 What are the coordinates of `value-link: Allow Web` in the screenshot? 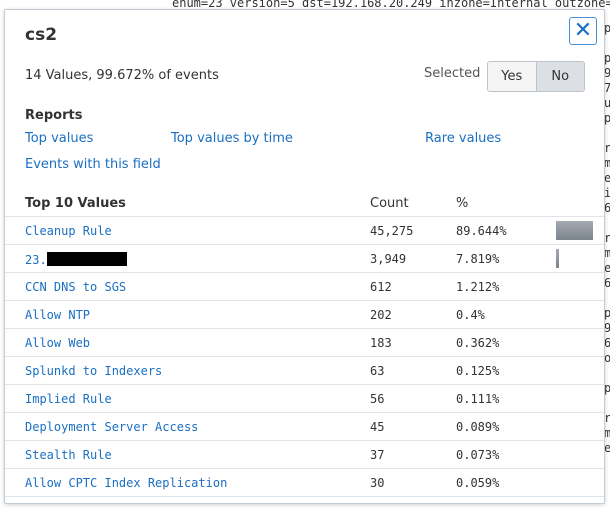 It's located at (57, 343).